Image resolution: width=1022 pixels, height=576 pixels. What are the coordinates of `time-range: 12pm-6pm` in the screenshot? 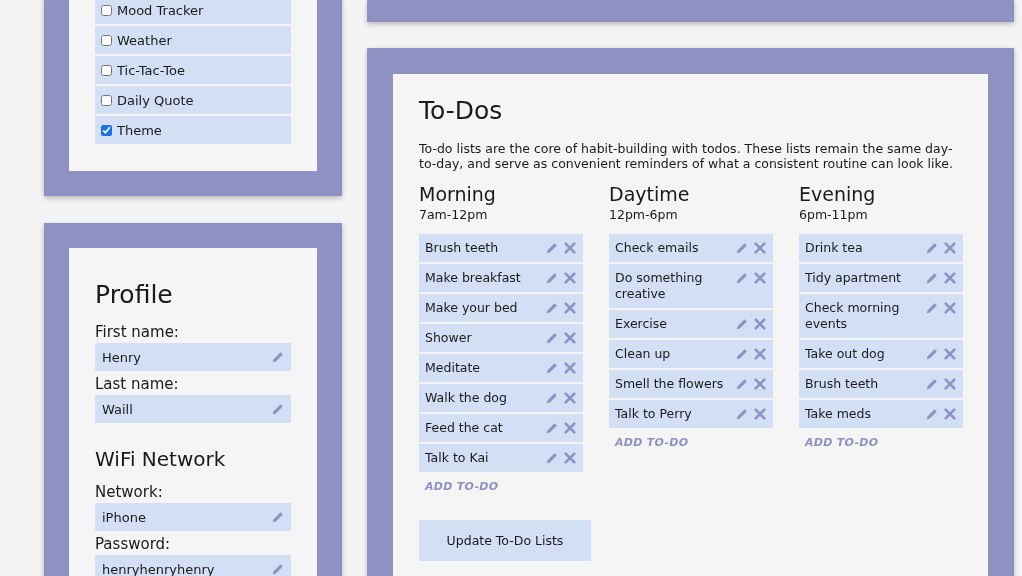 It's located at (644, 214).